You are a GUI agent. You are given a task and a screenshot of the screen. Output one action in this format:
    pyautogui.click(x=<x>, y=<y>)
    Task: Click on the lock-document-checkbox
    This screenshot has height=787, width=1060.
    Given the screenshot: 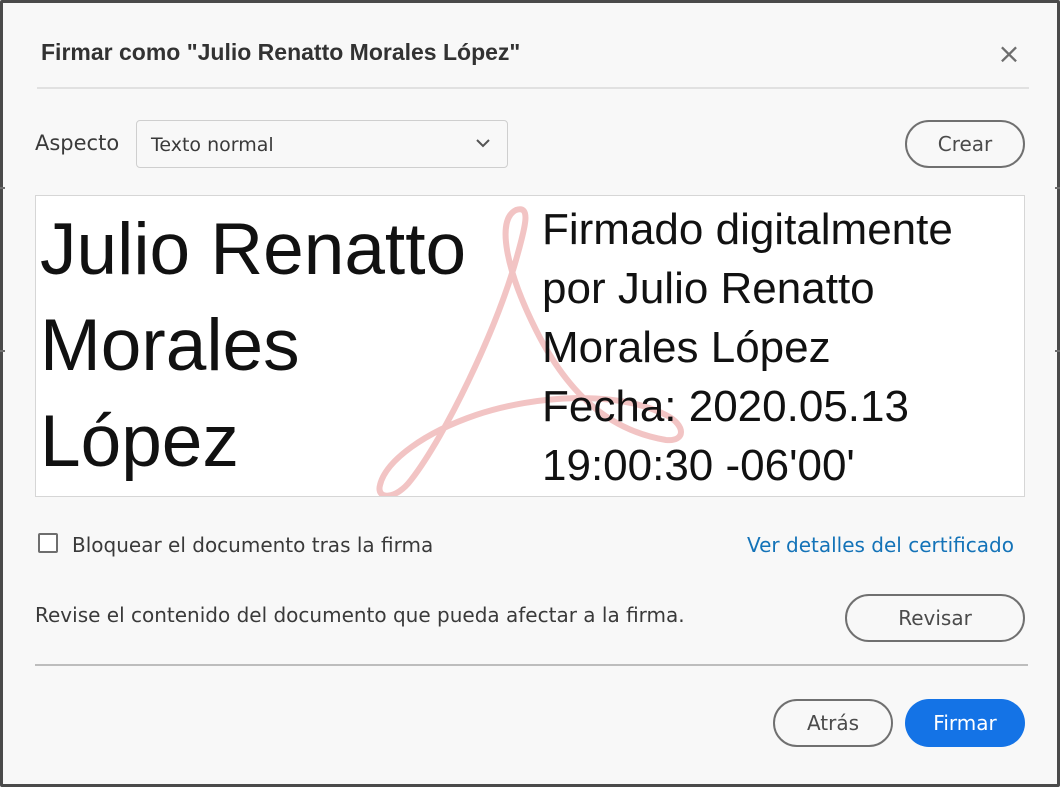 What is the action you would take?
    pyautogui.click(x=48, y=543)
    